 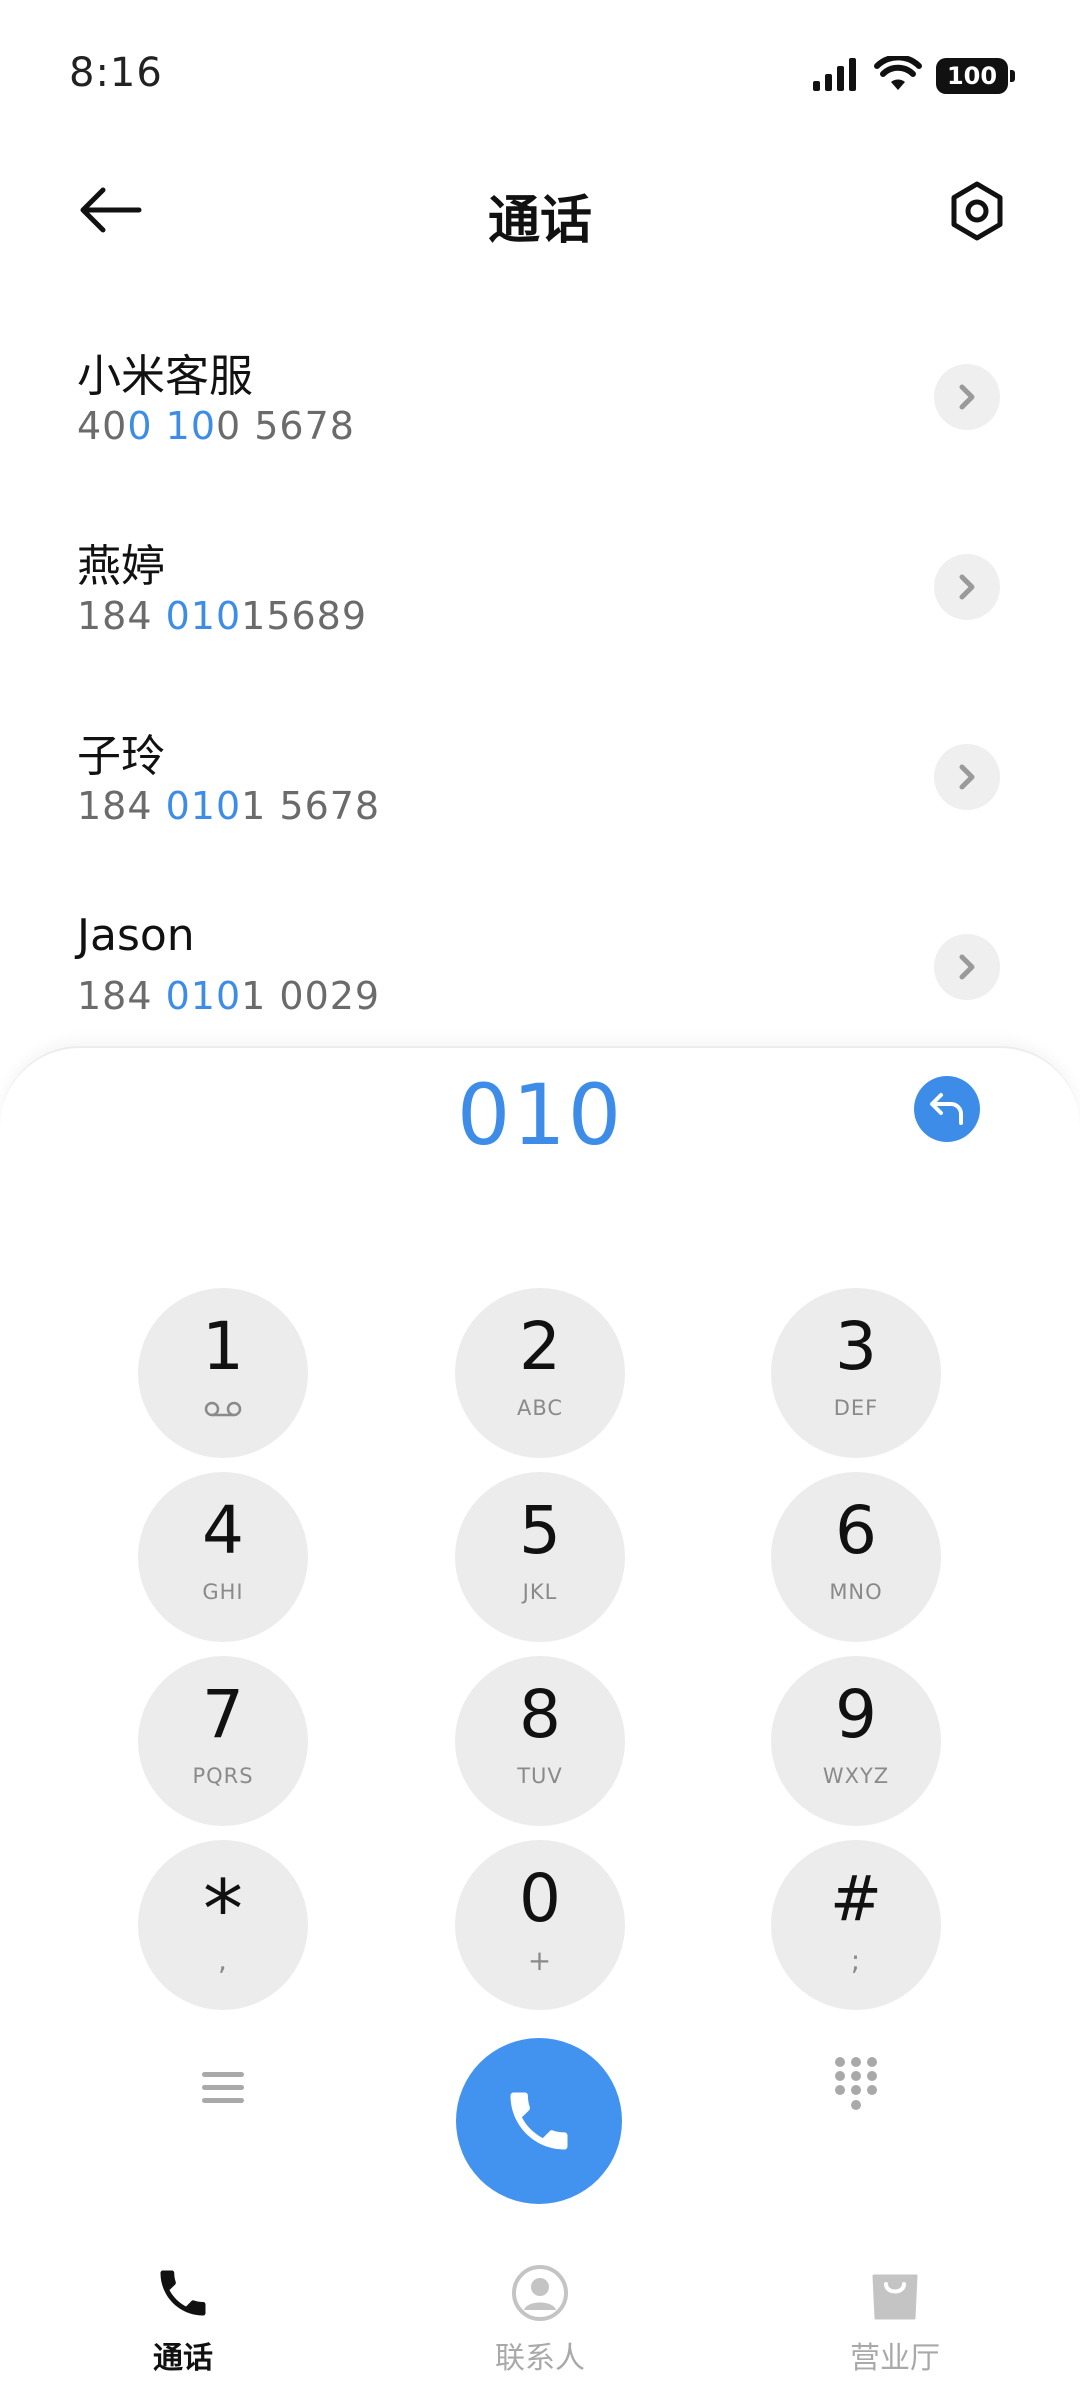 What do you see at coordinates (895, 2358) in the screenshot?
I see `nav-label: 营业厅` at bounding box center [895, 2358].